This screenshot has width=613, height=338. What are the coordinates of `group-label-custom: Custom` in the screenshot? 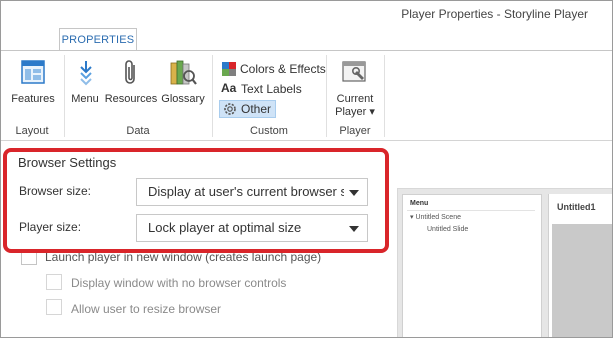 It's located at (269, 131).